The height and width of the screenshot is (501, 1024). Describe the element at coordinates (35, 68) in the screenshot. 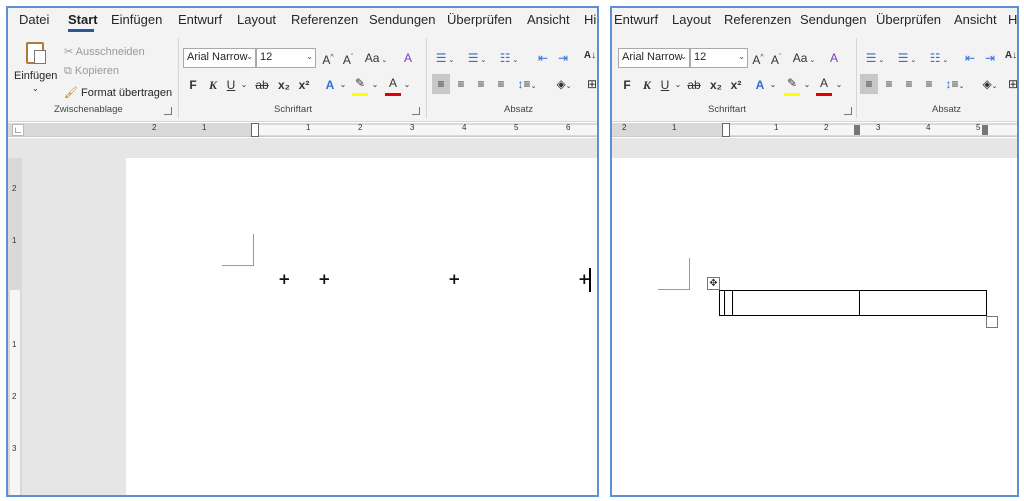

I see `paste-button: Einfügen ⌄` at that location.